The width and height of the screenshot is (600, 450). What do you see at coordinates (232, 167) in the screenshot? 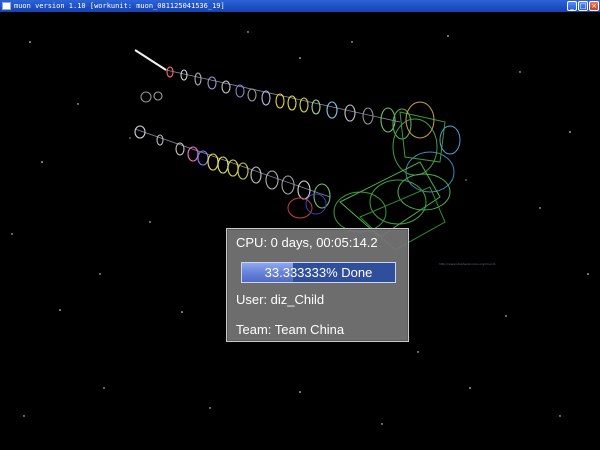
I see `lower-beamline` at bounding box center [232, 167].